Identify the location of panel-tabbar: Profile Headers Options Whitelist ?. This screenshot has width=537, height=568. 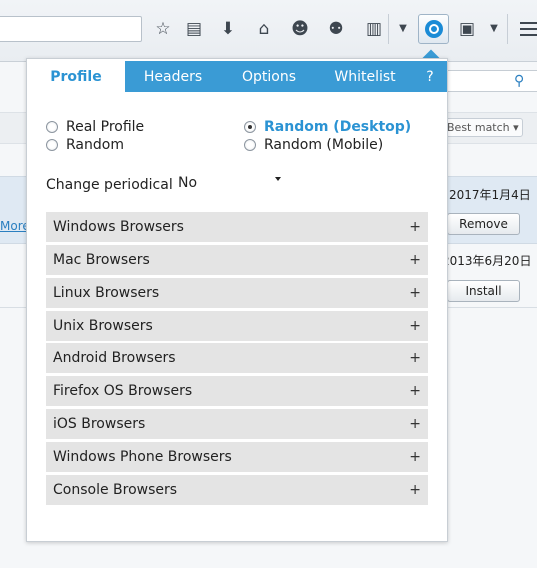
(237, 76).